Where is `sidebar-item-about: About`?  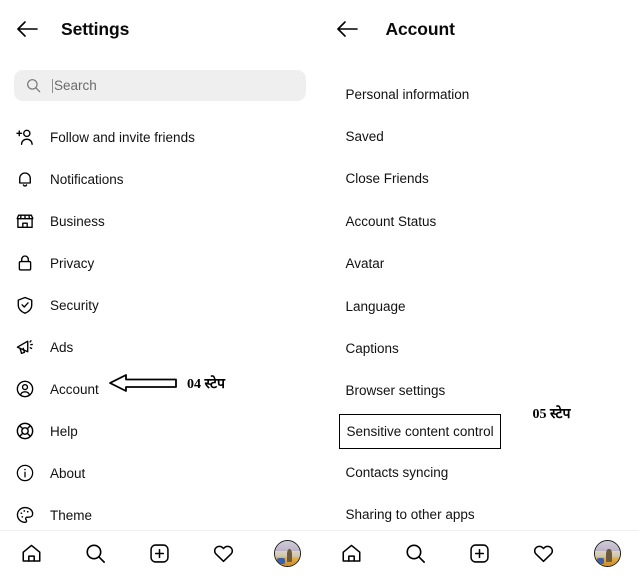
sidebar-item-about: About is located at coordinates (160, 473).